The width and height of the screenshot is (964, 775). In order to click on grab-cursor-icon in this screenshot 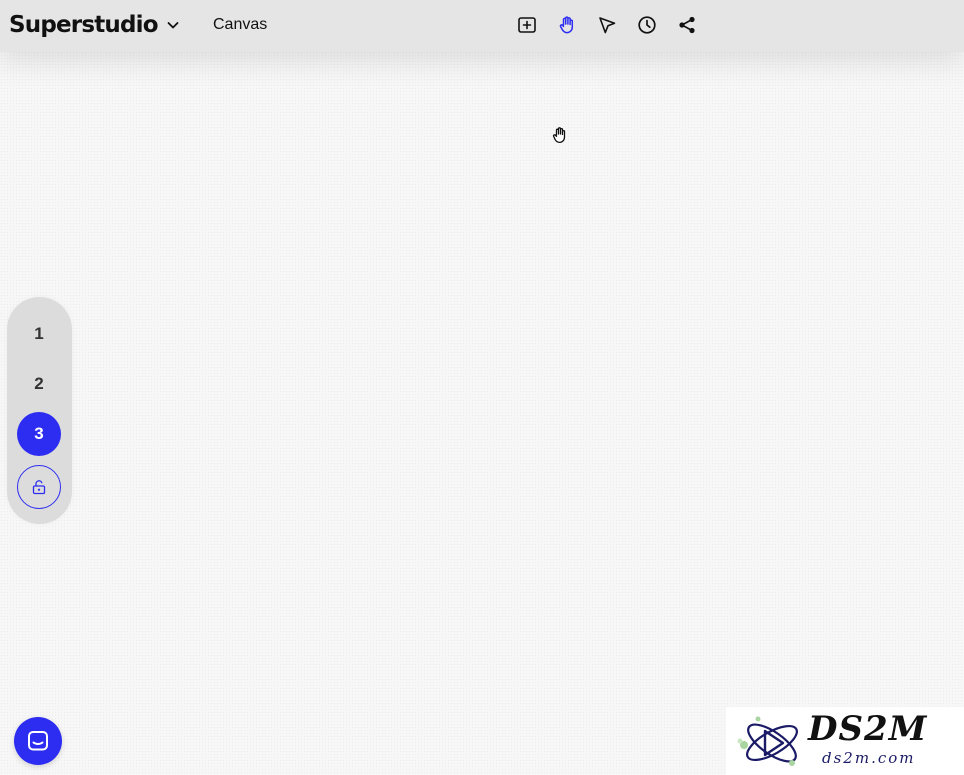, I will do `click(559, 135)`.